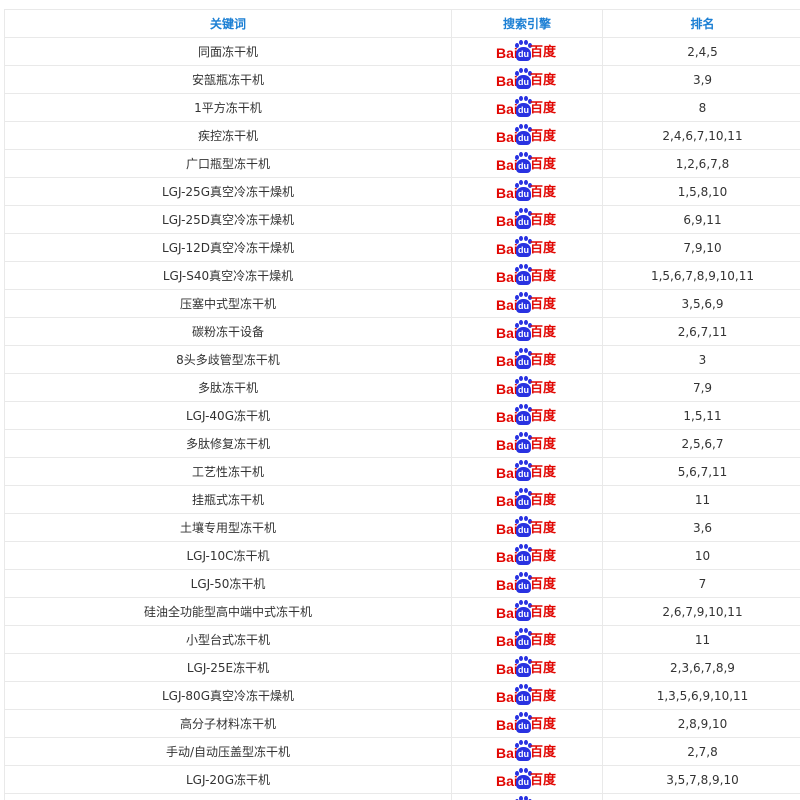  I want to click on keyword-cell: 手动/自动压盖型冻干机, so click(228, 751).